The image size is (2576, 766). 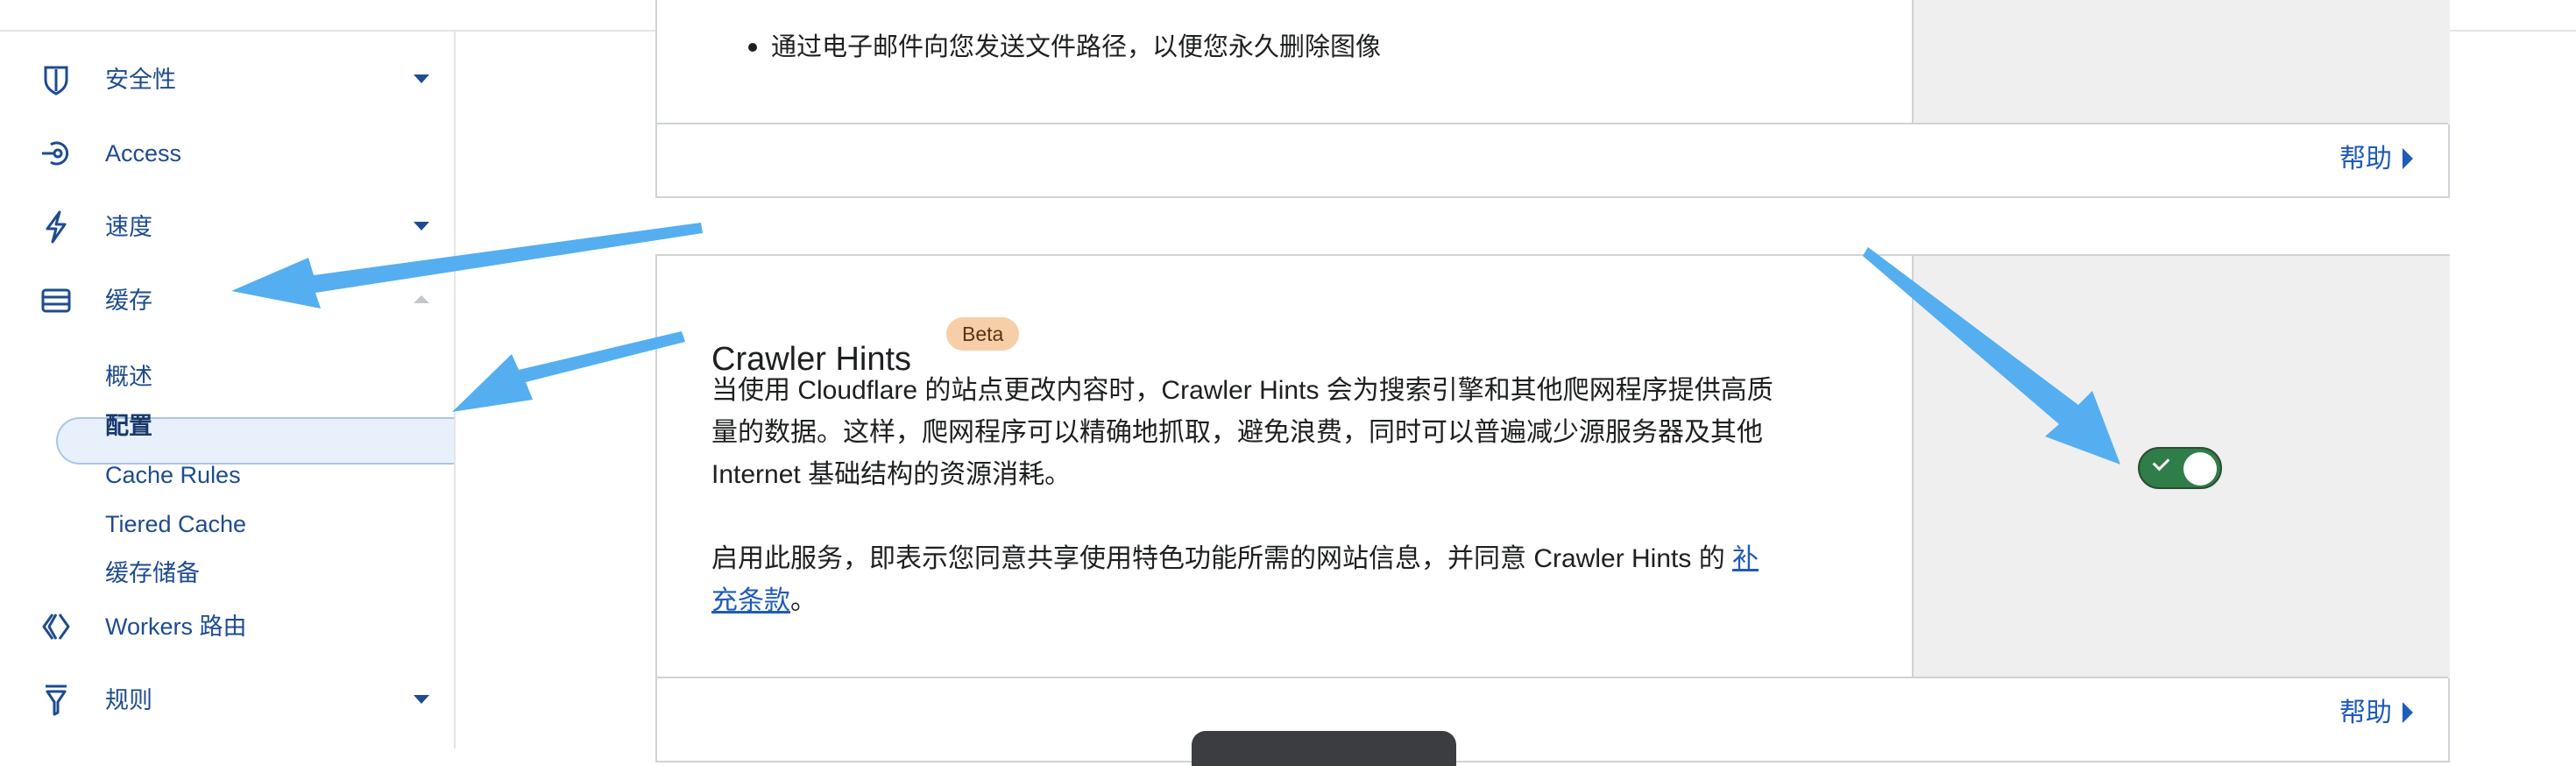 I want to click on cache-stack-icon, so click(x=56, y=300).